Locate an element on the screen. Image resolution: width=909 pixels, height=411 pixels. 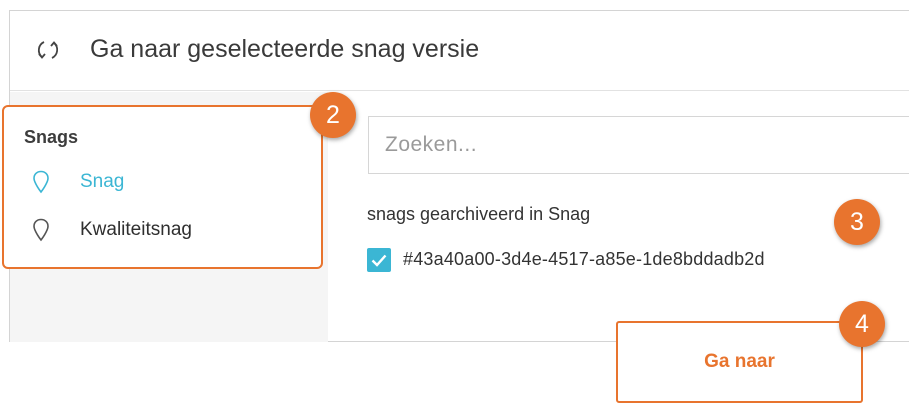
archived-section-label: snags gearchiveerd in Snag is located at coordinates (479, 214).